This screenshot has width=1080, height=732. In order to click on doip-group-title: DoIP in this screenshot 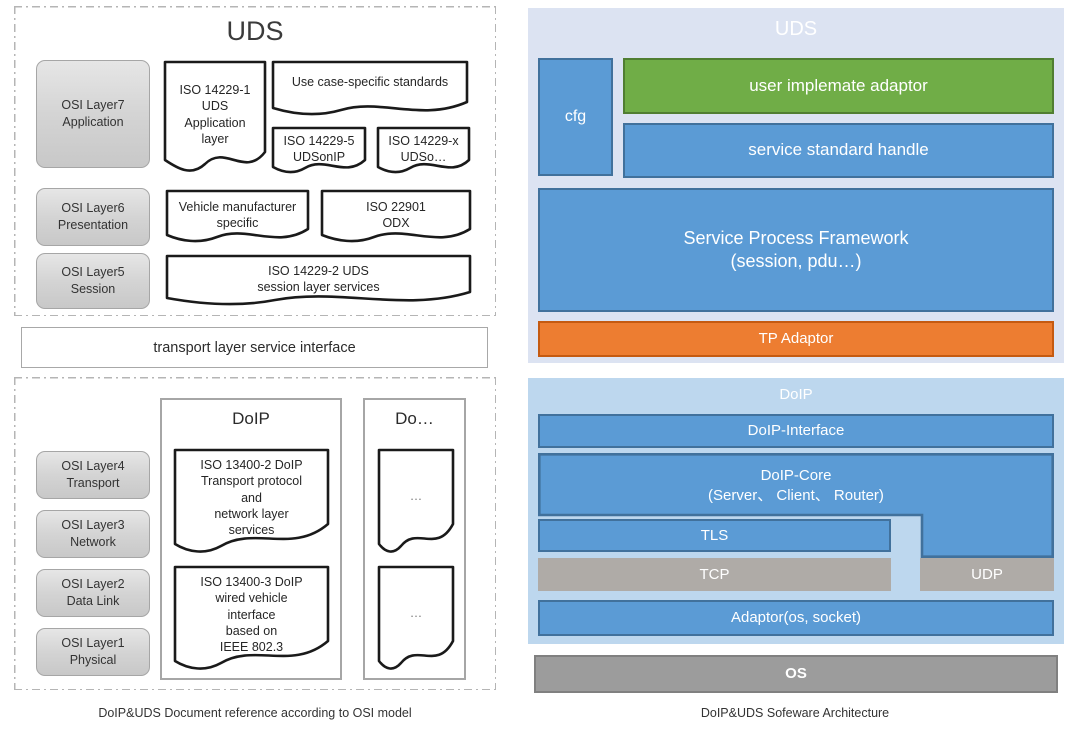, I will do `click(251, 418)`.